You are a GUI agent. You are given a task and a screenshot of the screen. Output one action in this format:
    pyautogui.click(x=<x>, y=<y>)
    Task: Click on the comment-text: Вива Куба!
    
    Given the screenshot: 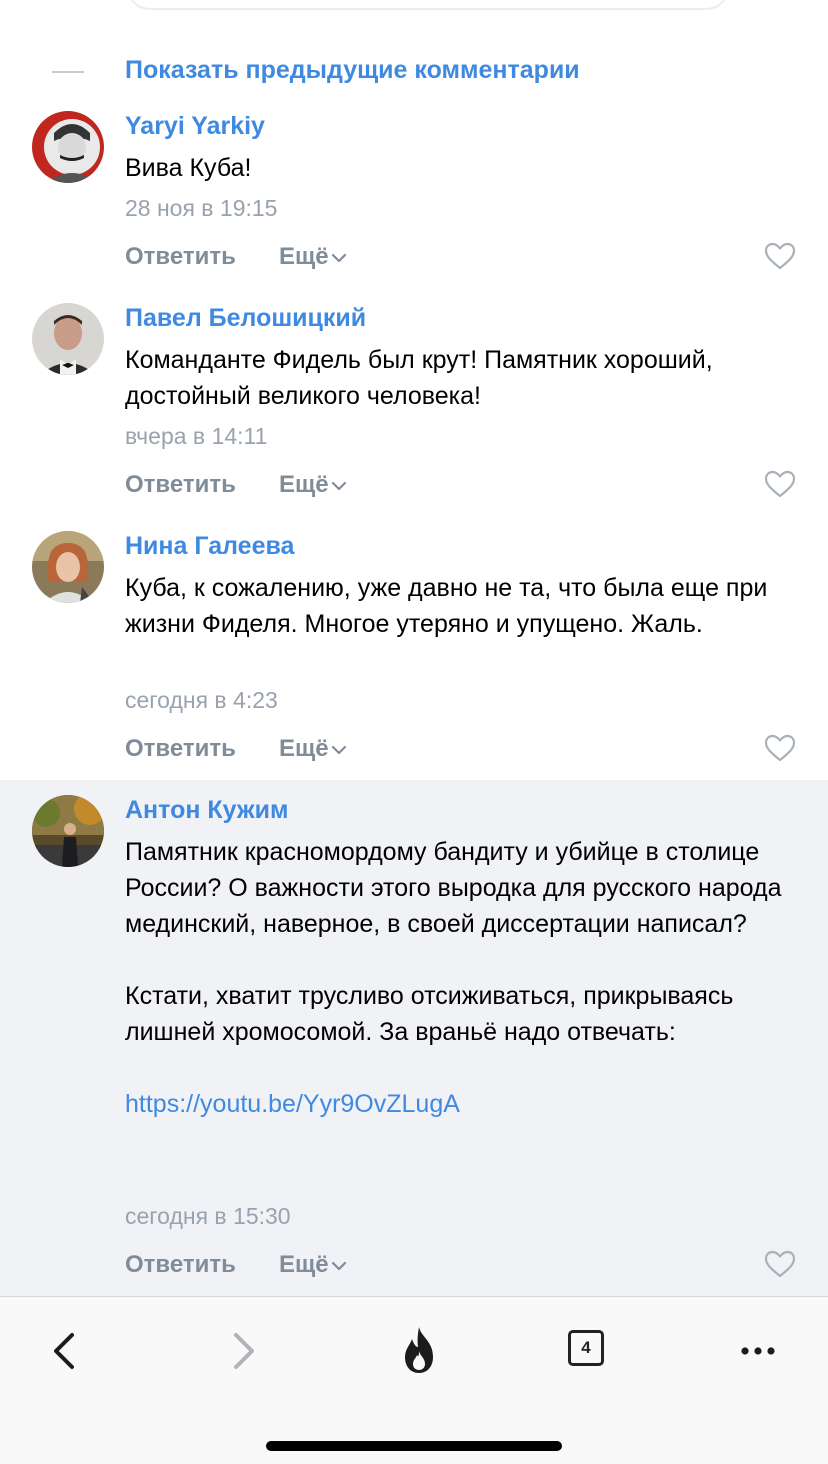 What is the action you would take?
    pyautogui.click(x=188, y=168)
    